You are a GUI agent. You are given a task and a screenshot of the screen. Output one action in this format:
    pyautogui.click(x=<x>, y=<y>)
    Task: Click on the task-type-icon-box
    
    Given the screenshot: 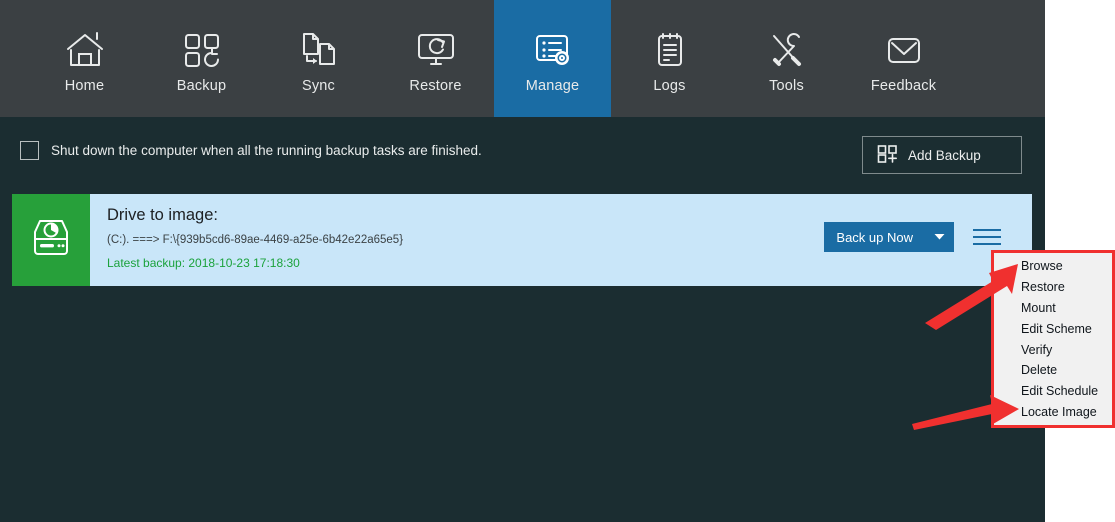 What is the action you would take?
    pyautogui.click(x=51, y=240)
    